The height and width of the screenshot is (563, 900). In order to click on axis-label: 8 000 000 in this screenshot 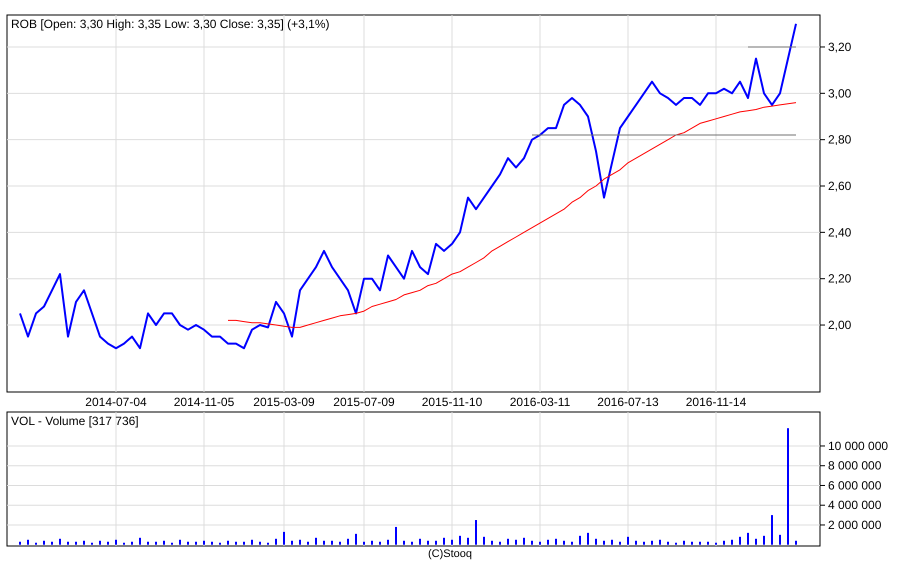, I will do `click(855, 465)`.